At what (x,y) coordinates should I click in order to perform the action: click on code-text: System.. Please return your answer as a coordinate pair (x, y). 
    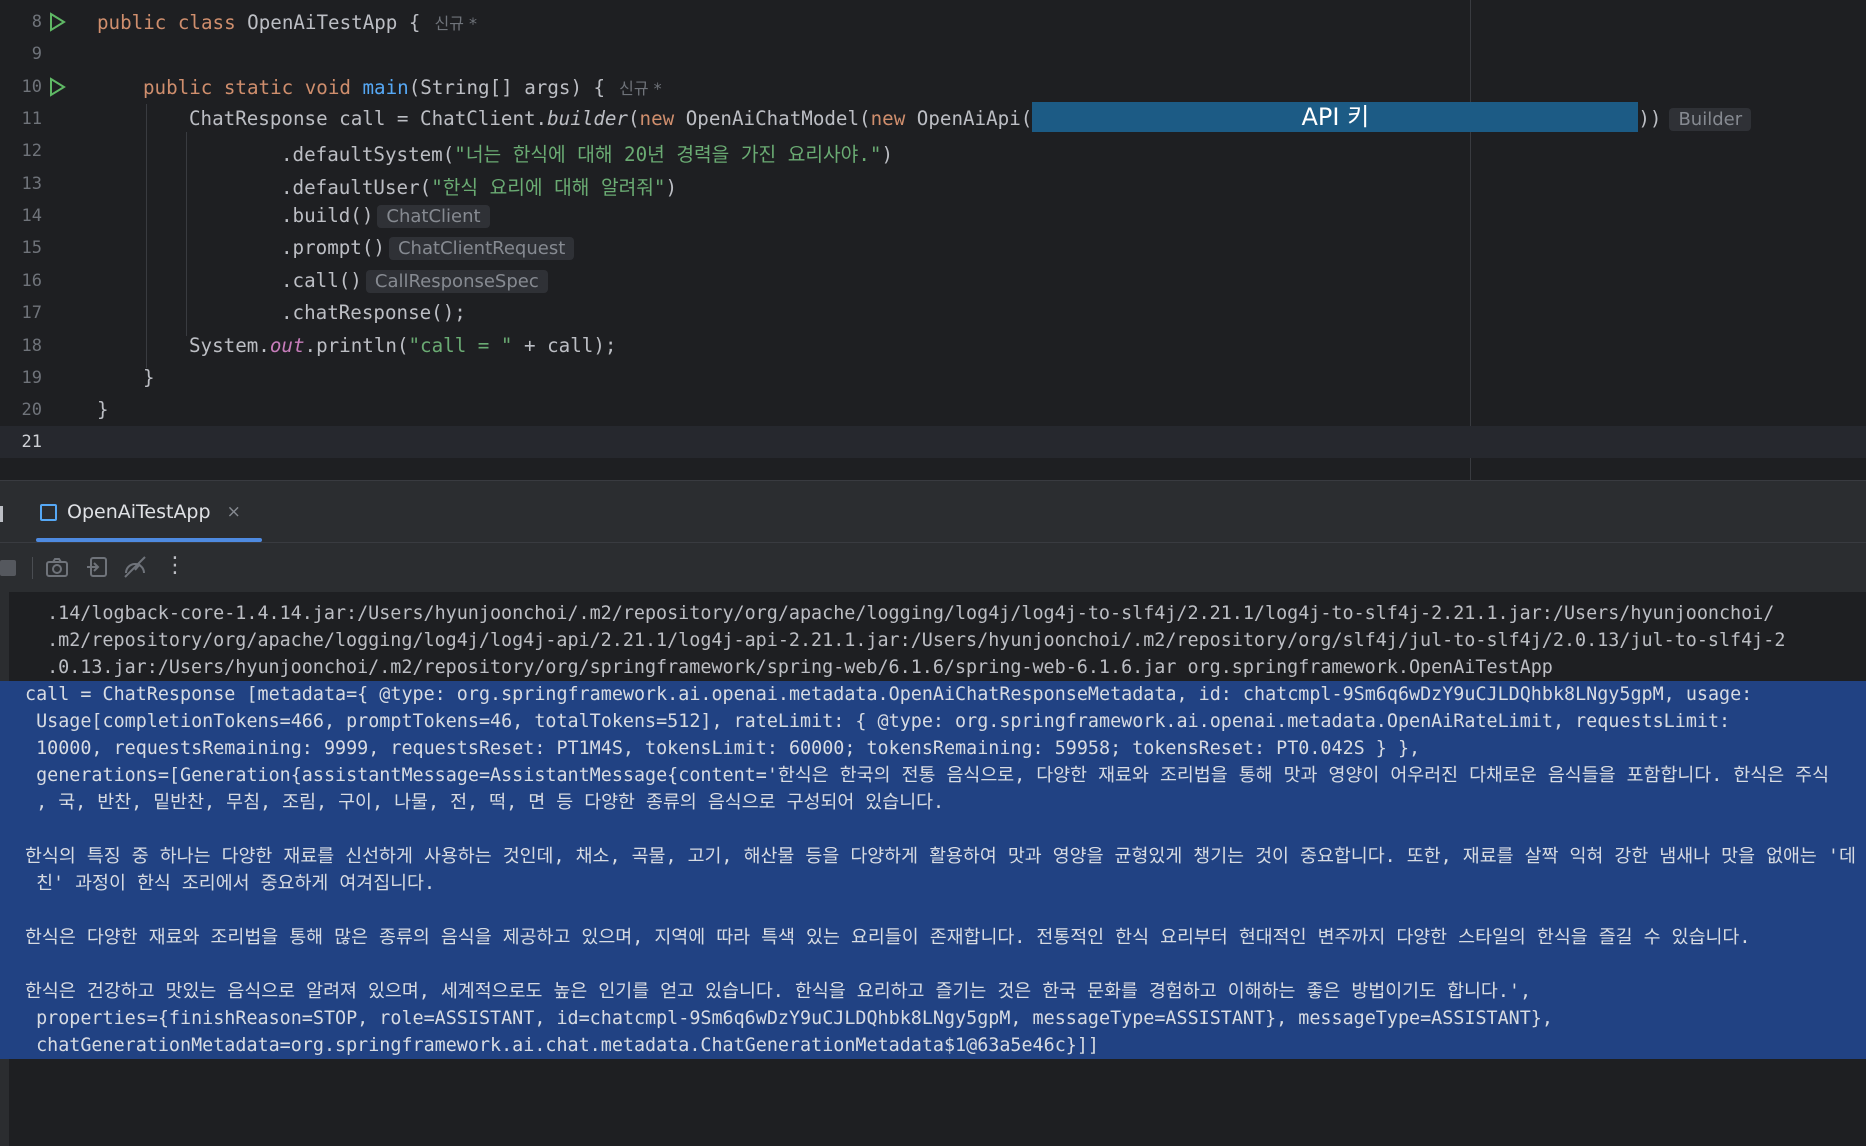
    Looking at the image, I should click on (229, 345).